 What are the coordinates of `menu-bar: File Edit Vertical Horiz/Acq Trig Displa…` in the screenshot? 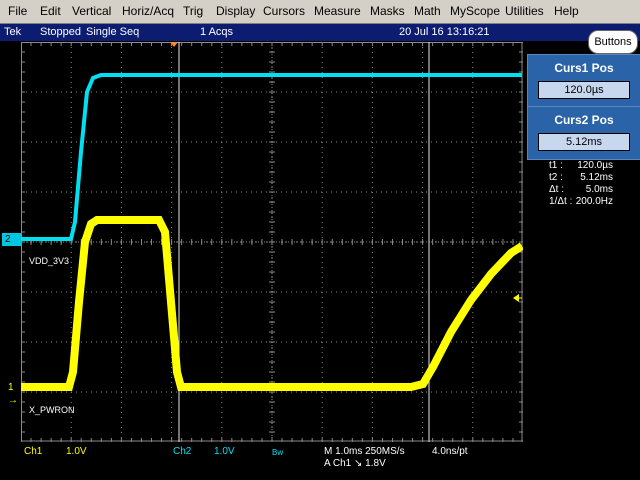 It's located at (320, 12).